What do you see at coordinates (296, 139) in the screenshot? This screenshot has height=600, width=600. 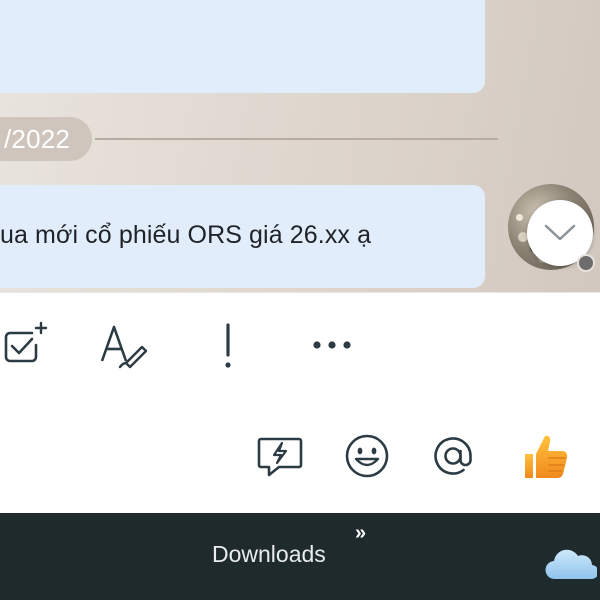 I see `date-separator-line` at bounding box center [296, 139].